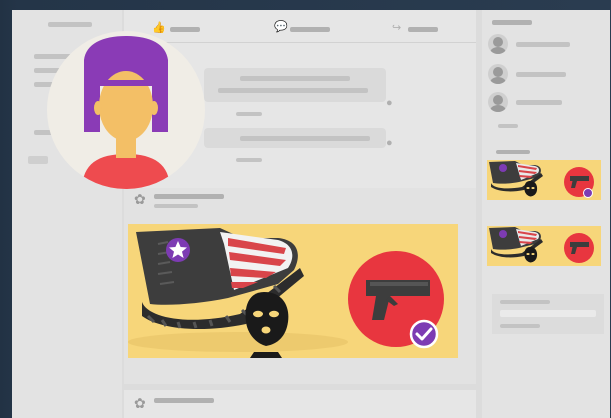  I want to click on speech-bubble-icon: 💬, so click(281, 27).